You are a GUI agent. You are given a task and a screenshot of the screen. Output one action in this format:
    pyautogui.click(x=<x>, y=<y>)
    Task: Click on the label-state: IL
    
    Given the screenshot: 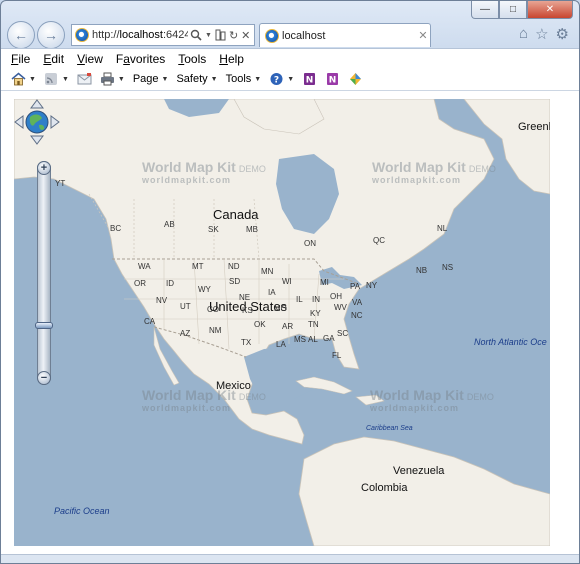 What is the action you would take?
    pyautogui.click(x=299, y=299)
    